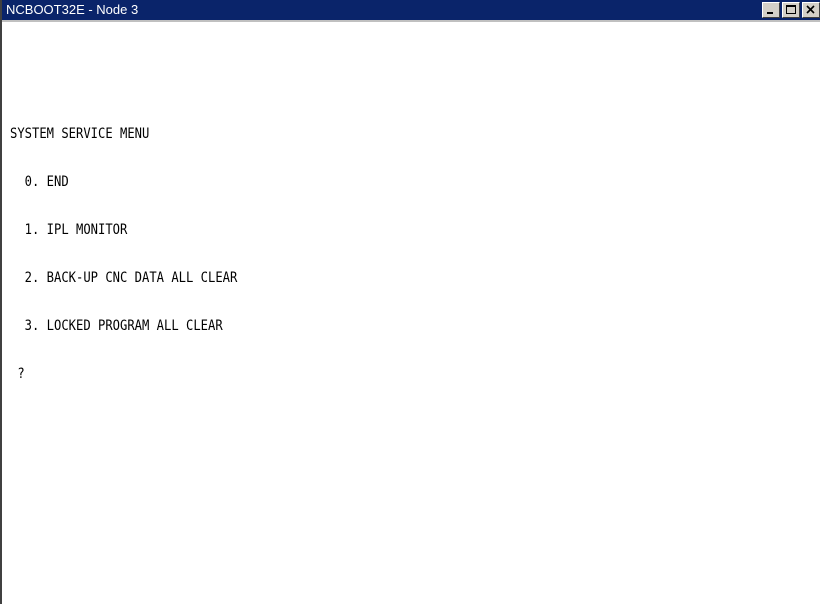  I want to click on menu-option-locked-program-clear: 3. LOCKED PROGRAM ALL CLEAR, so click(116, 326).